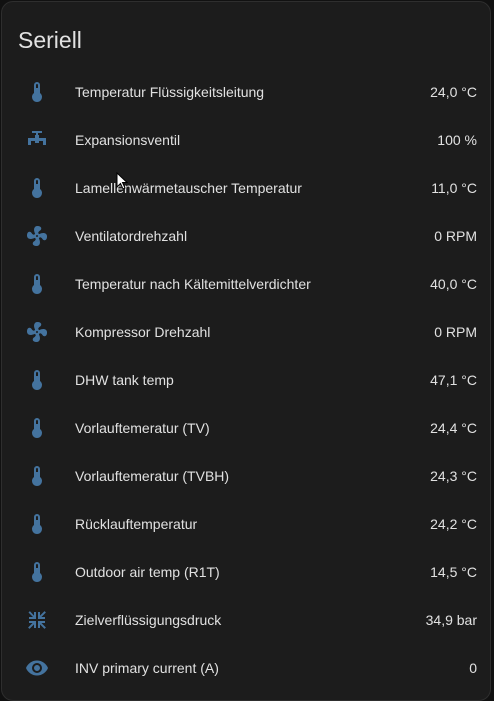 Image resolution: width=494 pixels, height=701 pixels. What do you see at coordinates (128, 140) in the screenshot?
I see `entity-name: Expansionsventil` at bounding box center [128, 140].